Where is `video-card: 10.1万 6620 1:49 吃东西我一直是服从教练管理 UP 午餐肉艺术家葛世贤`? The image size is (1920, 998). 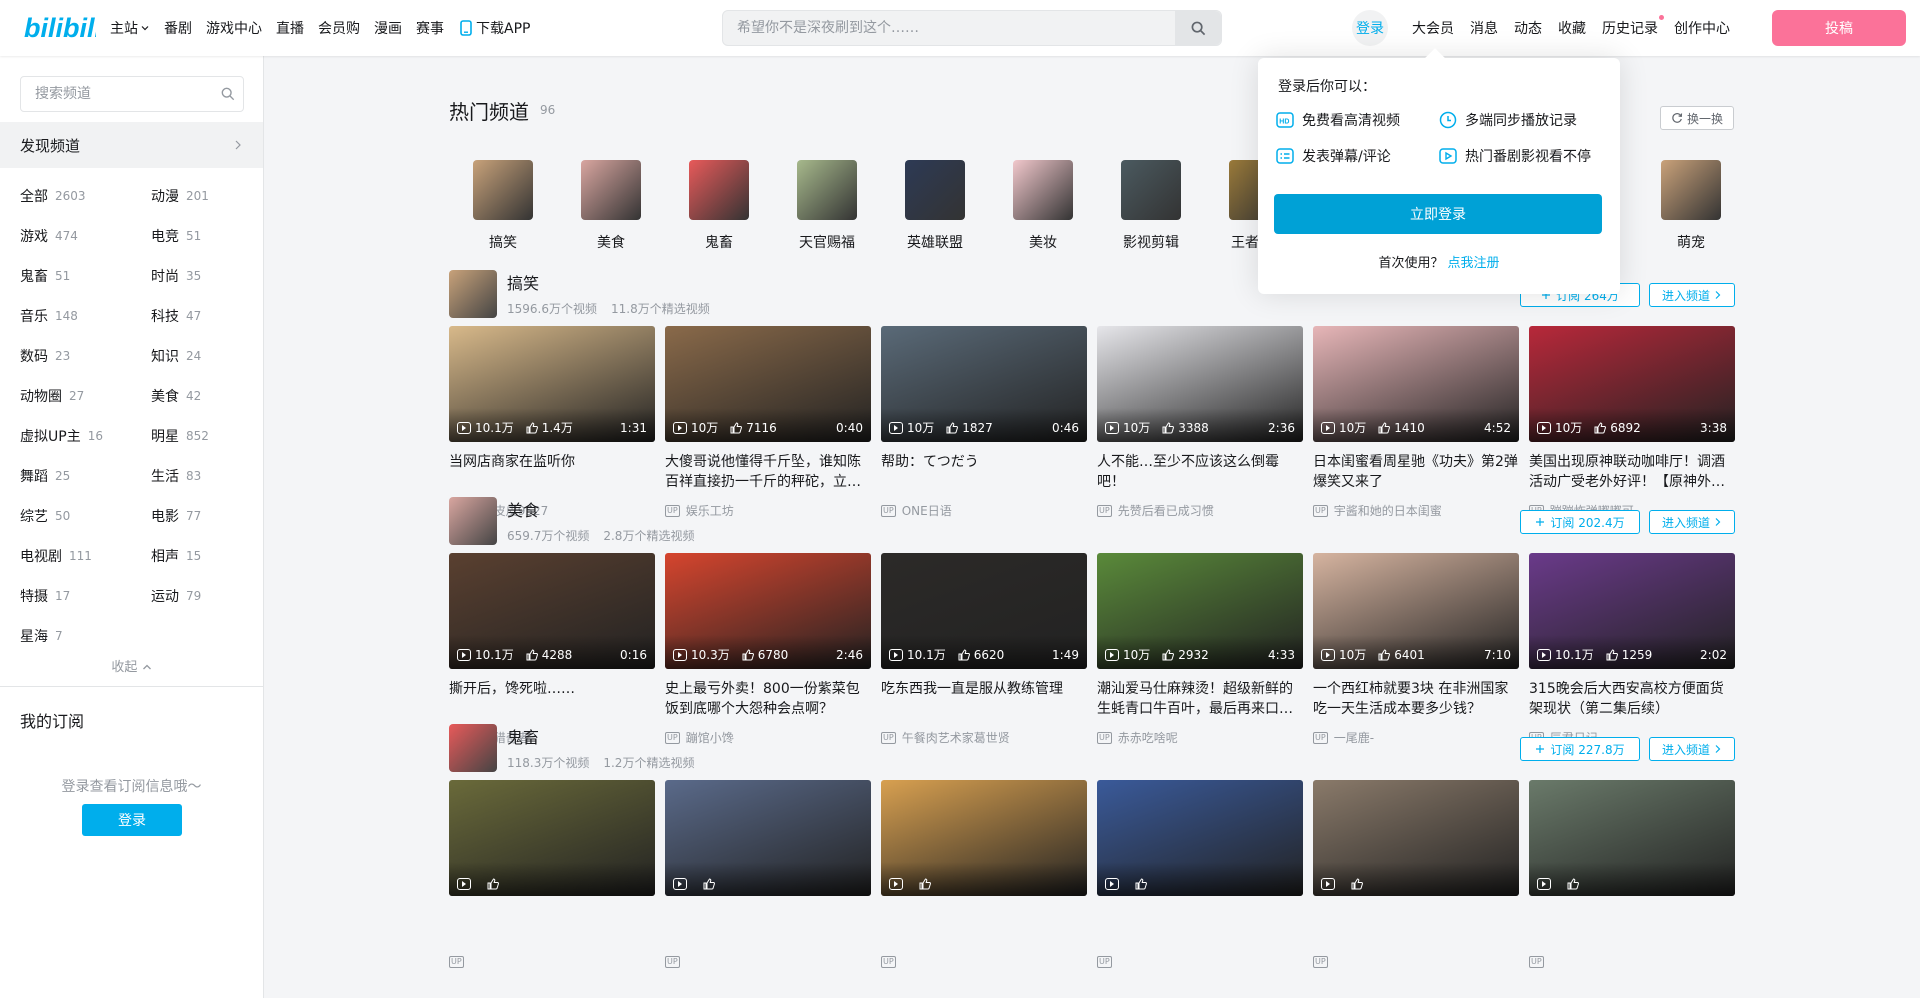
video-card: 10.1万 6620 1:49 吃东西我一直是服从教练管理 UP 午餐肉艺术家葛世贤 is located at coordinates (984, 649).